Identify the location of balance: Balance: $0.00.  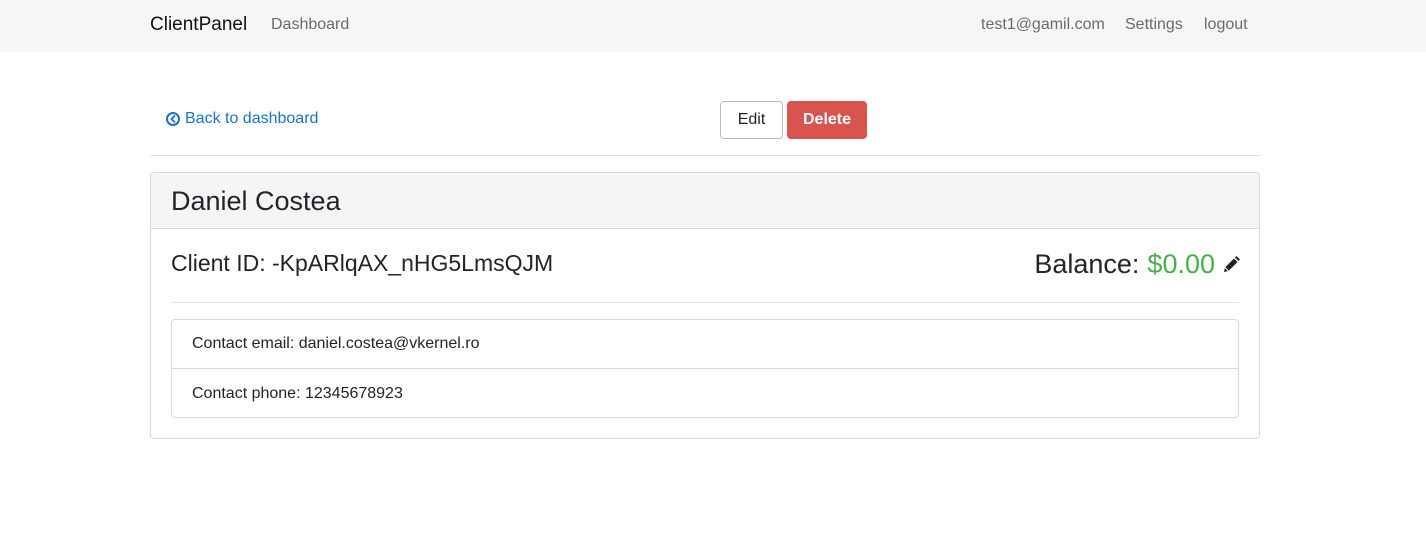
(1137, 264).